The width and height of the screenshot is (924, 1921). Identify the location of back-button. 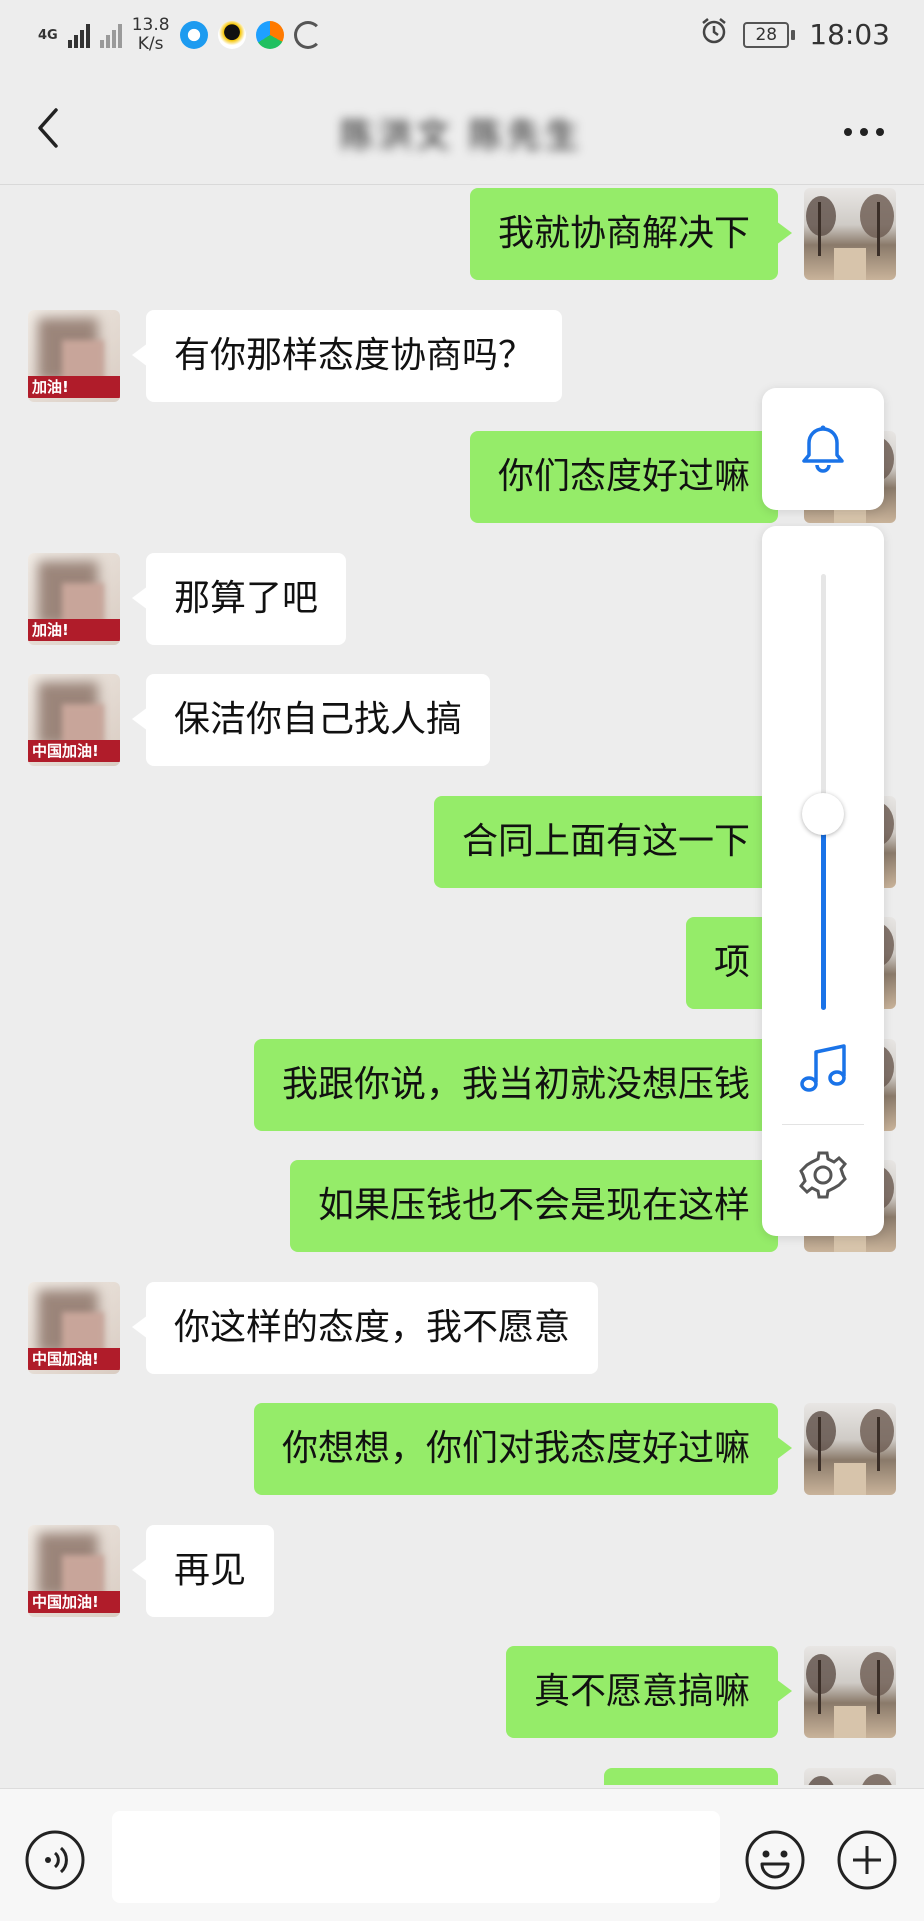
(56, 128).